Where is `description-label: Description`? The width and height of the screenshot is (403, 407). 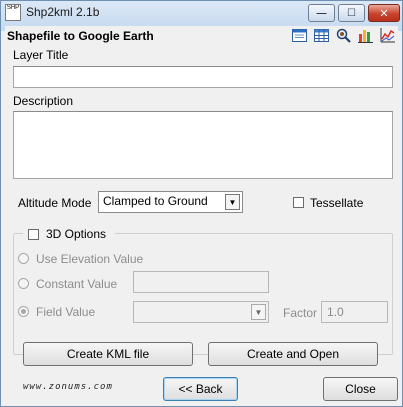
description-label: Description is located at coordinates (43, 101).